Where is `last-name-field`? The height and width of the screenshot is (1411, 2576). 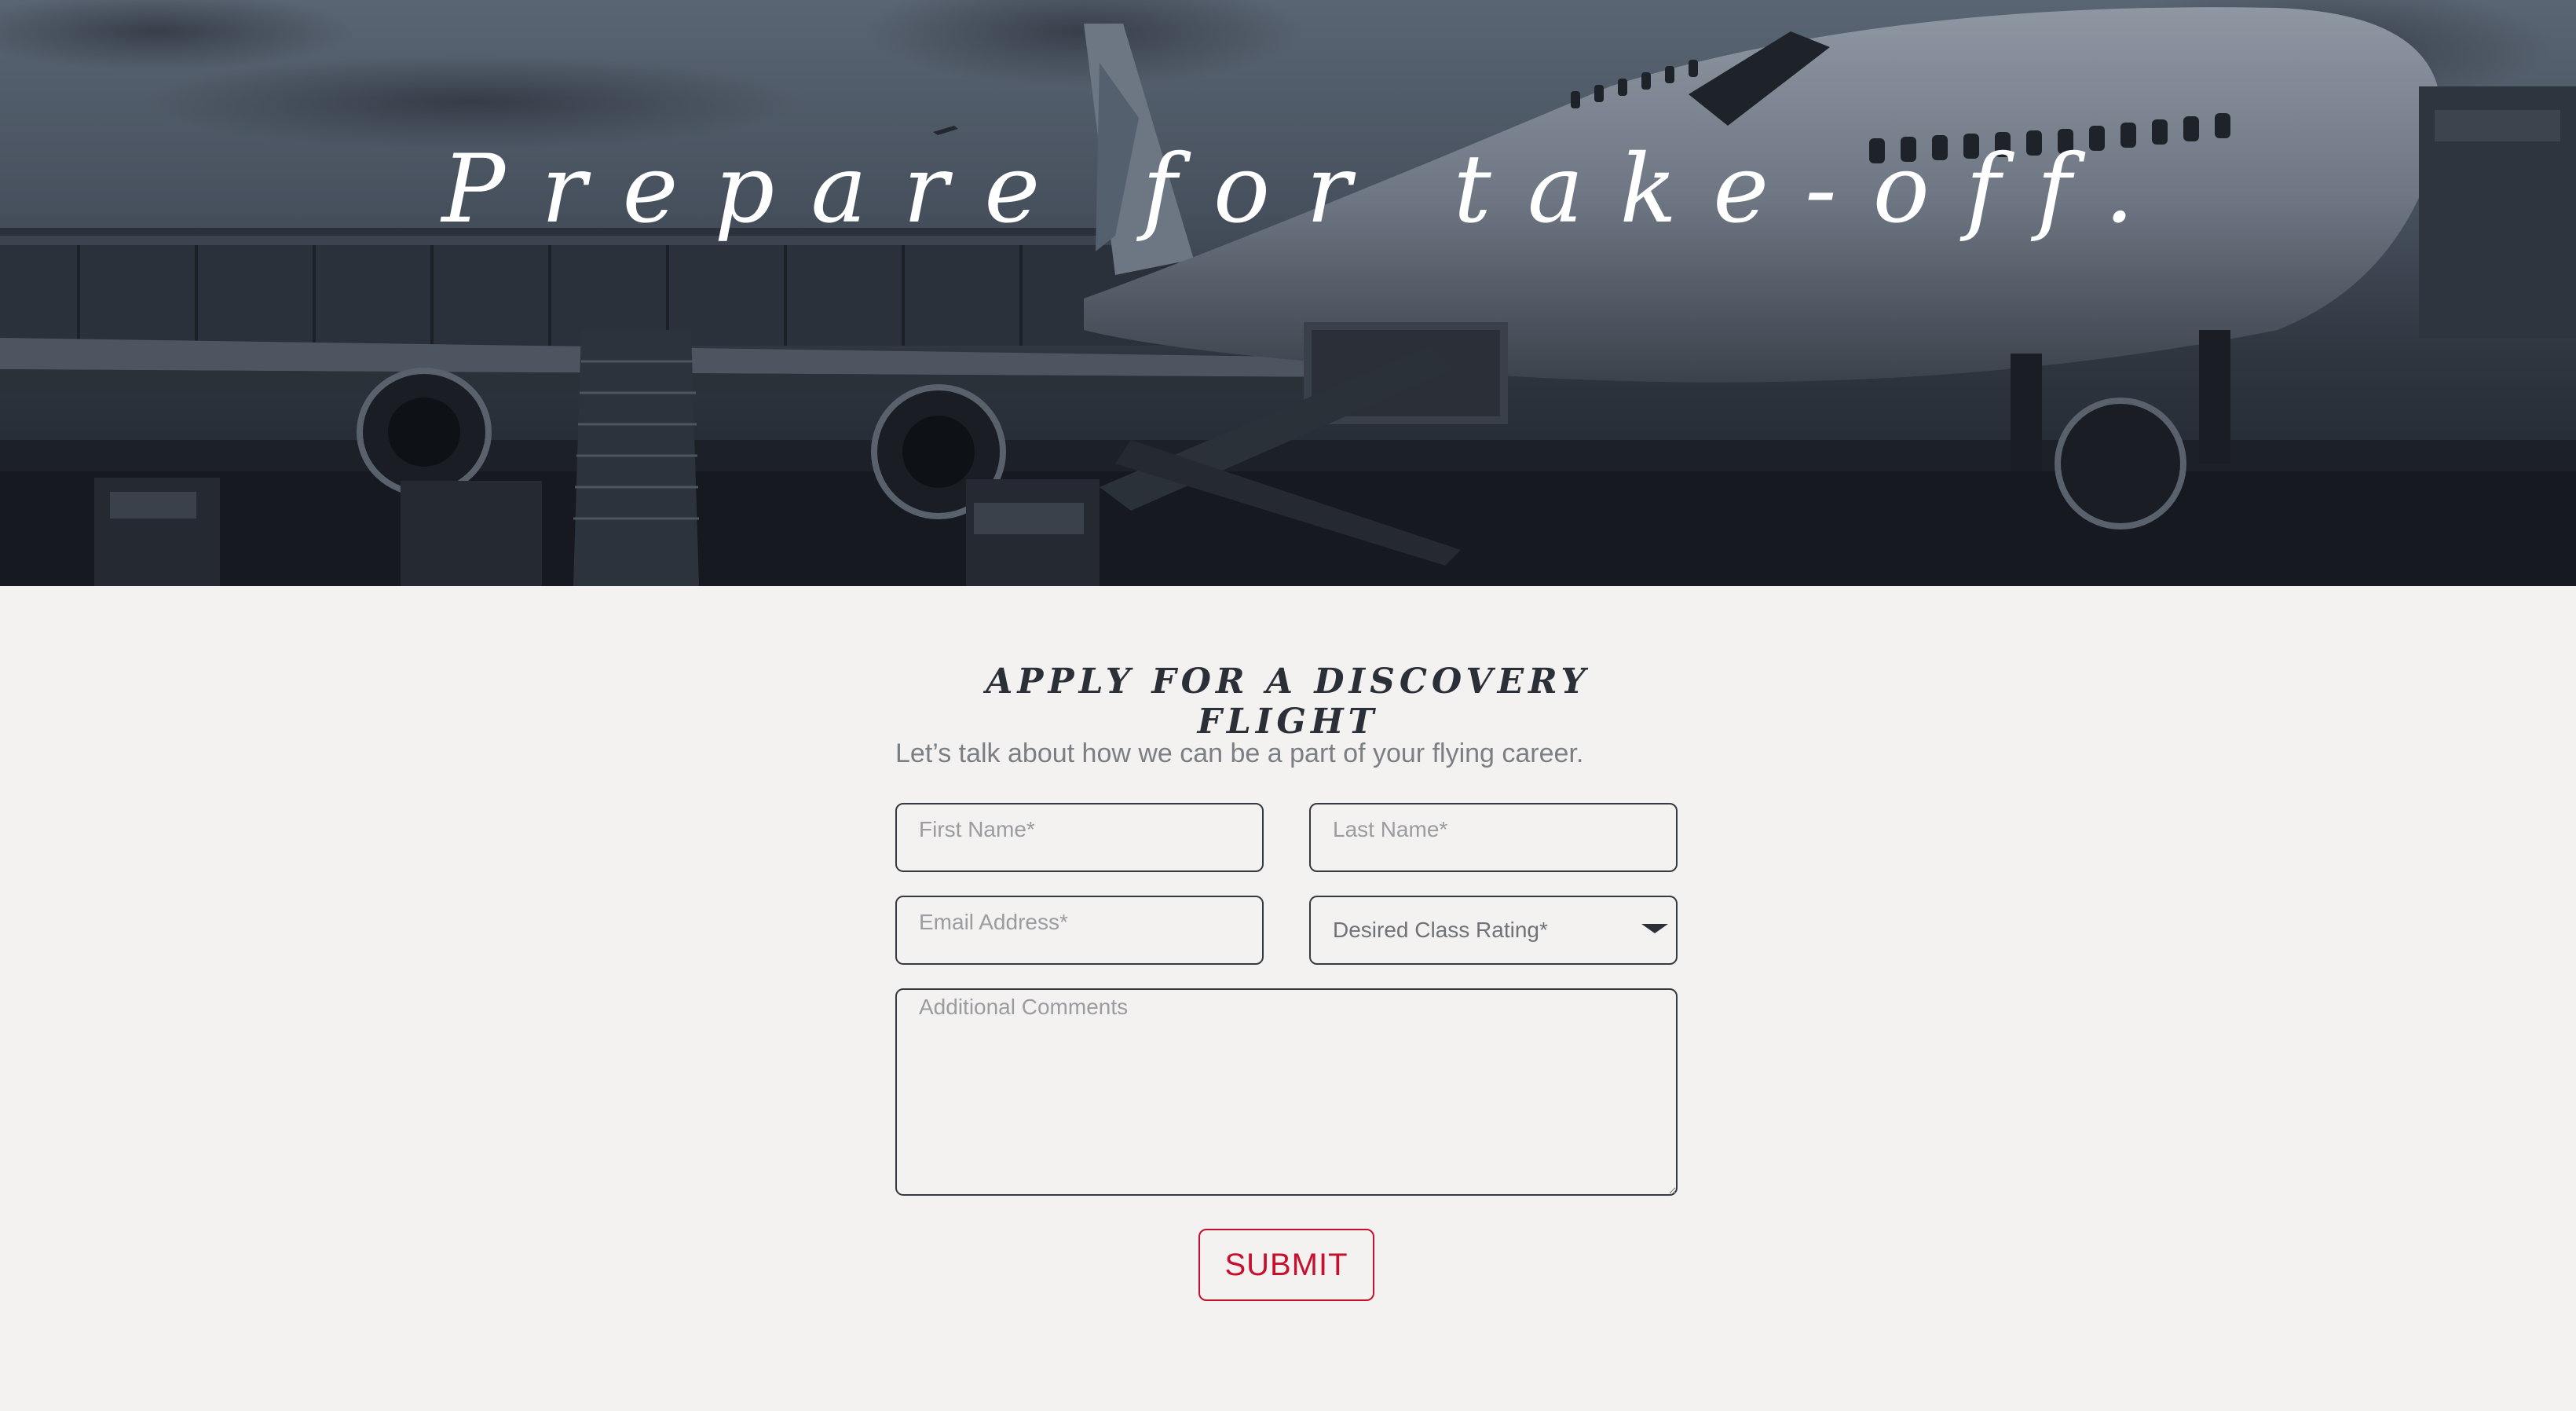
last-name-field is located at coordinates (1494, 837).